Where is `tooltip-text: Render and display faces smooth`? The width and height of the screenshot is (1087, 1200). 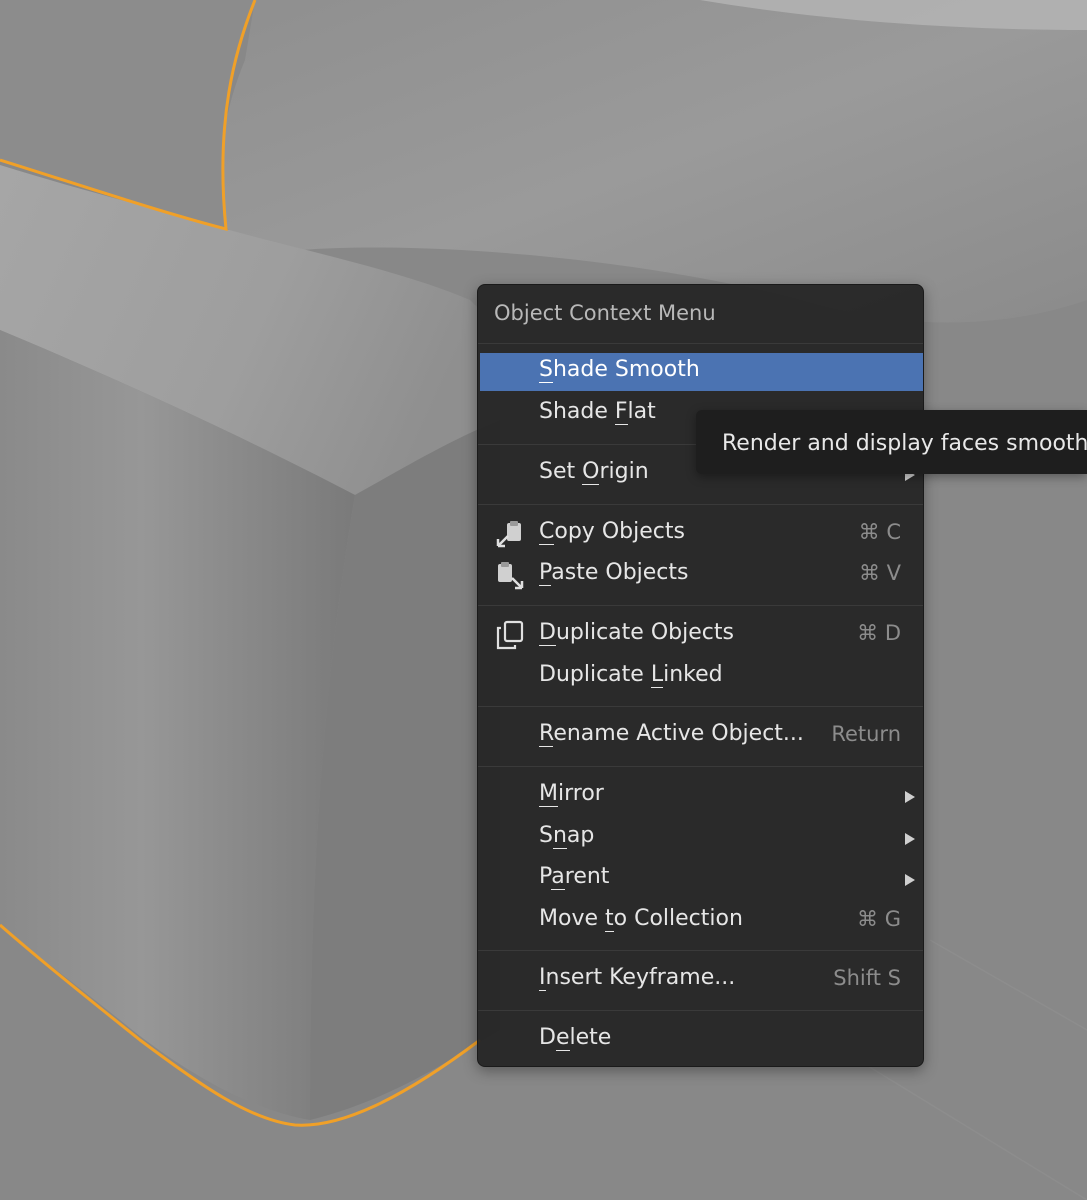
tooltip-text: Render and display faces smooth is located at coordinates (904, 443).